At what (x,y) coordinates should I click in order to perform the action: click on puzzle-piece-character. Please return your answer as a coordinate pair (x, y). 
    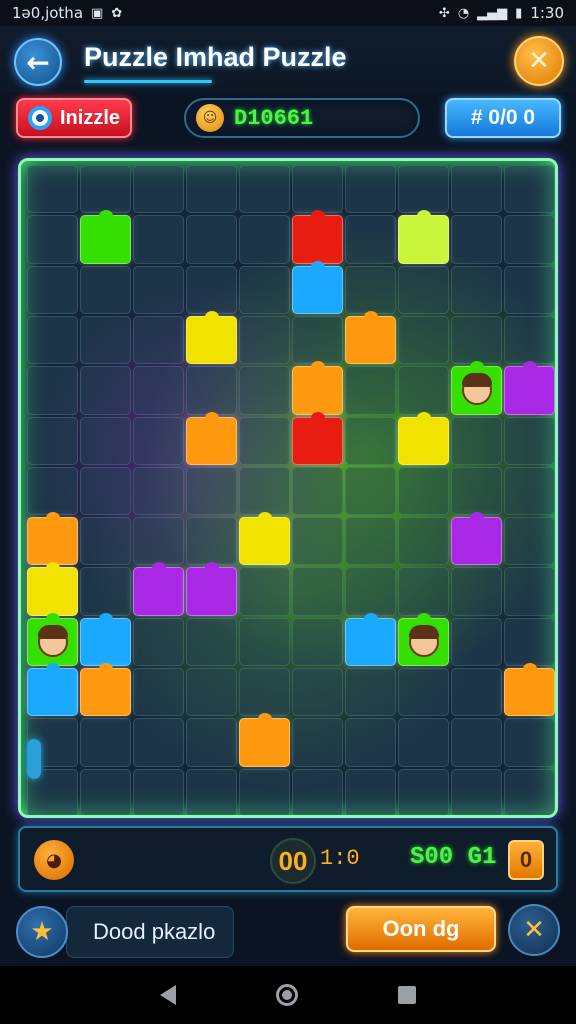
    Looking at the image, I should click on (52, 639).